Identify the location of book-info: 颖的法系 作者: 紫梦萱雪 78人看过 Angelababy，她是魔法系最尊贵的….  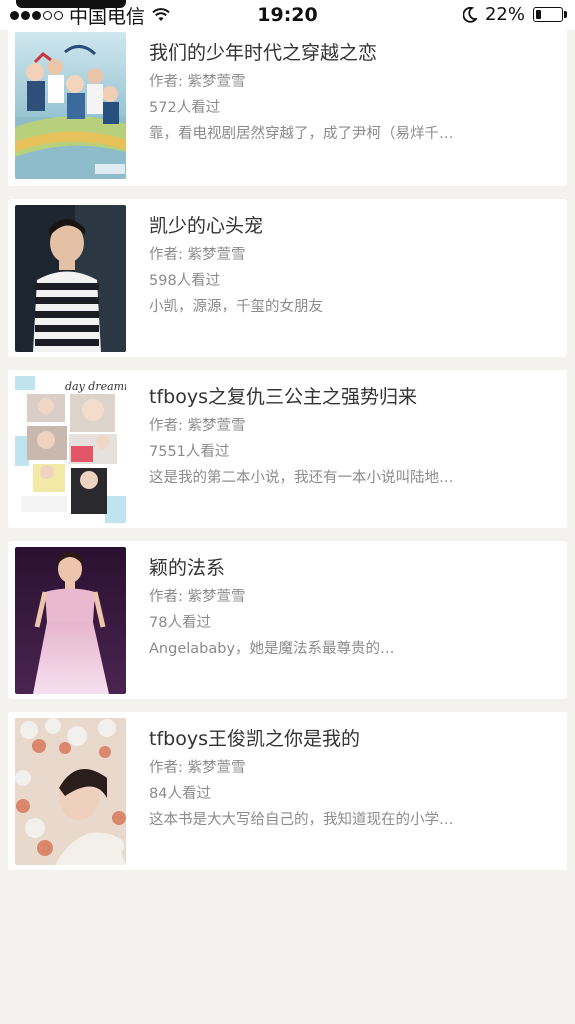
(349, 607).